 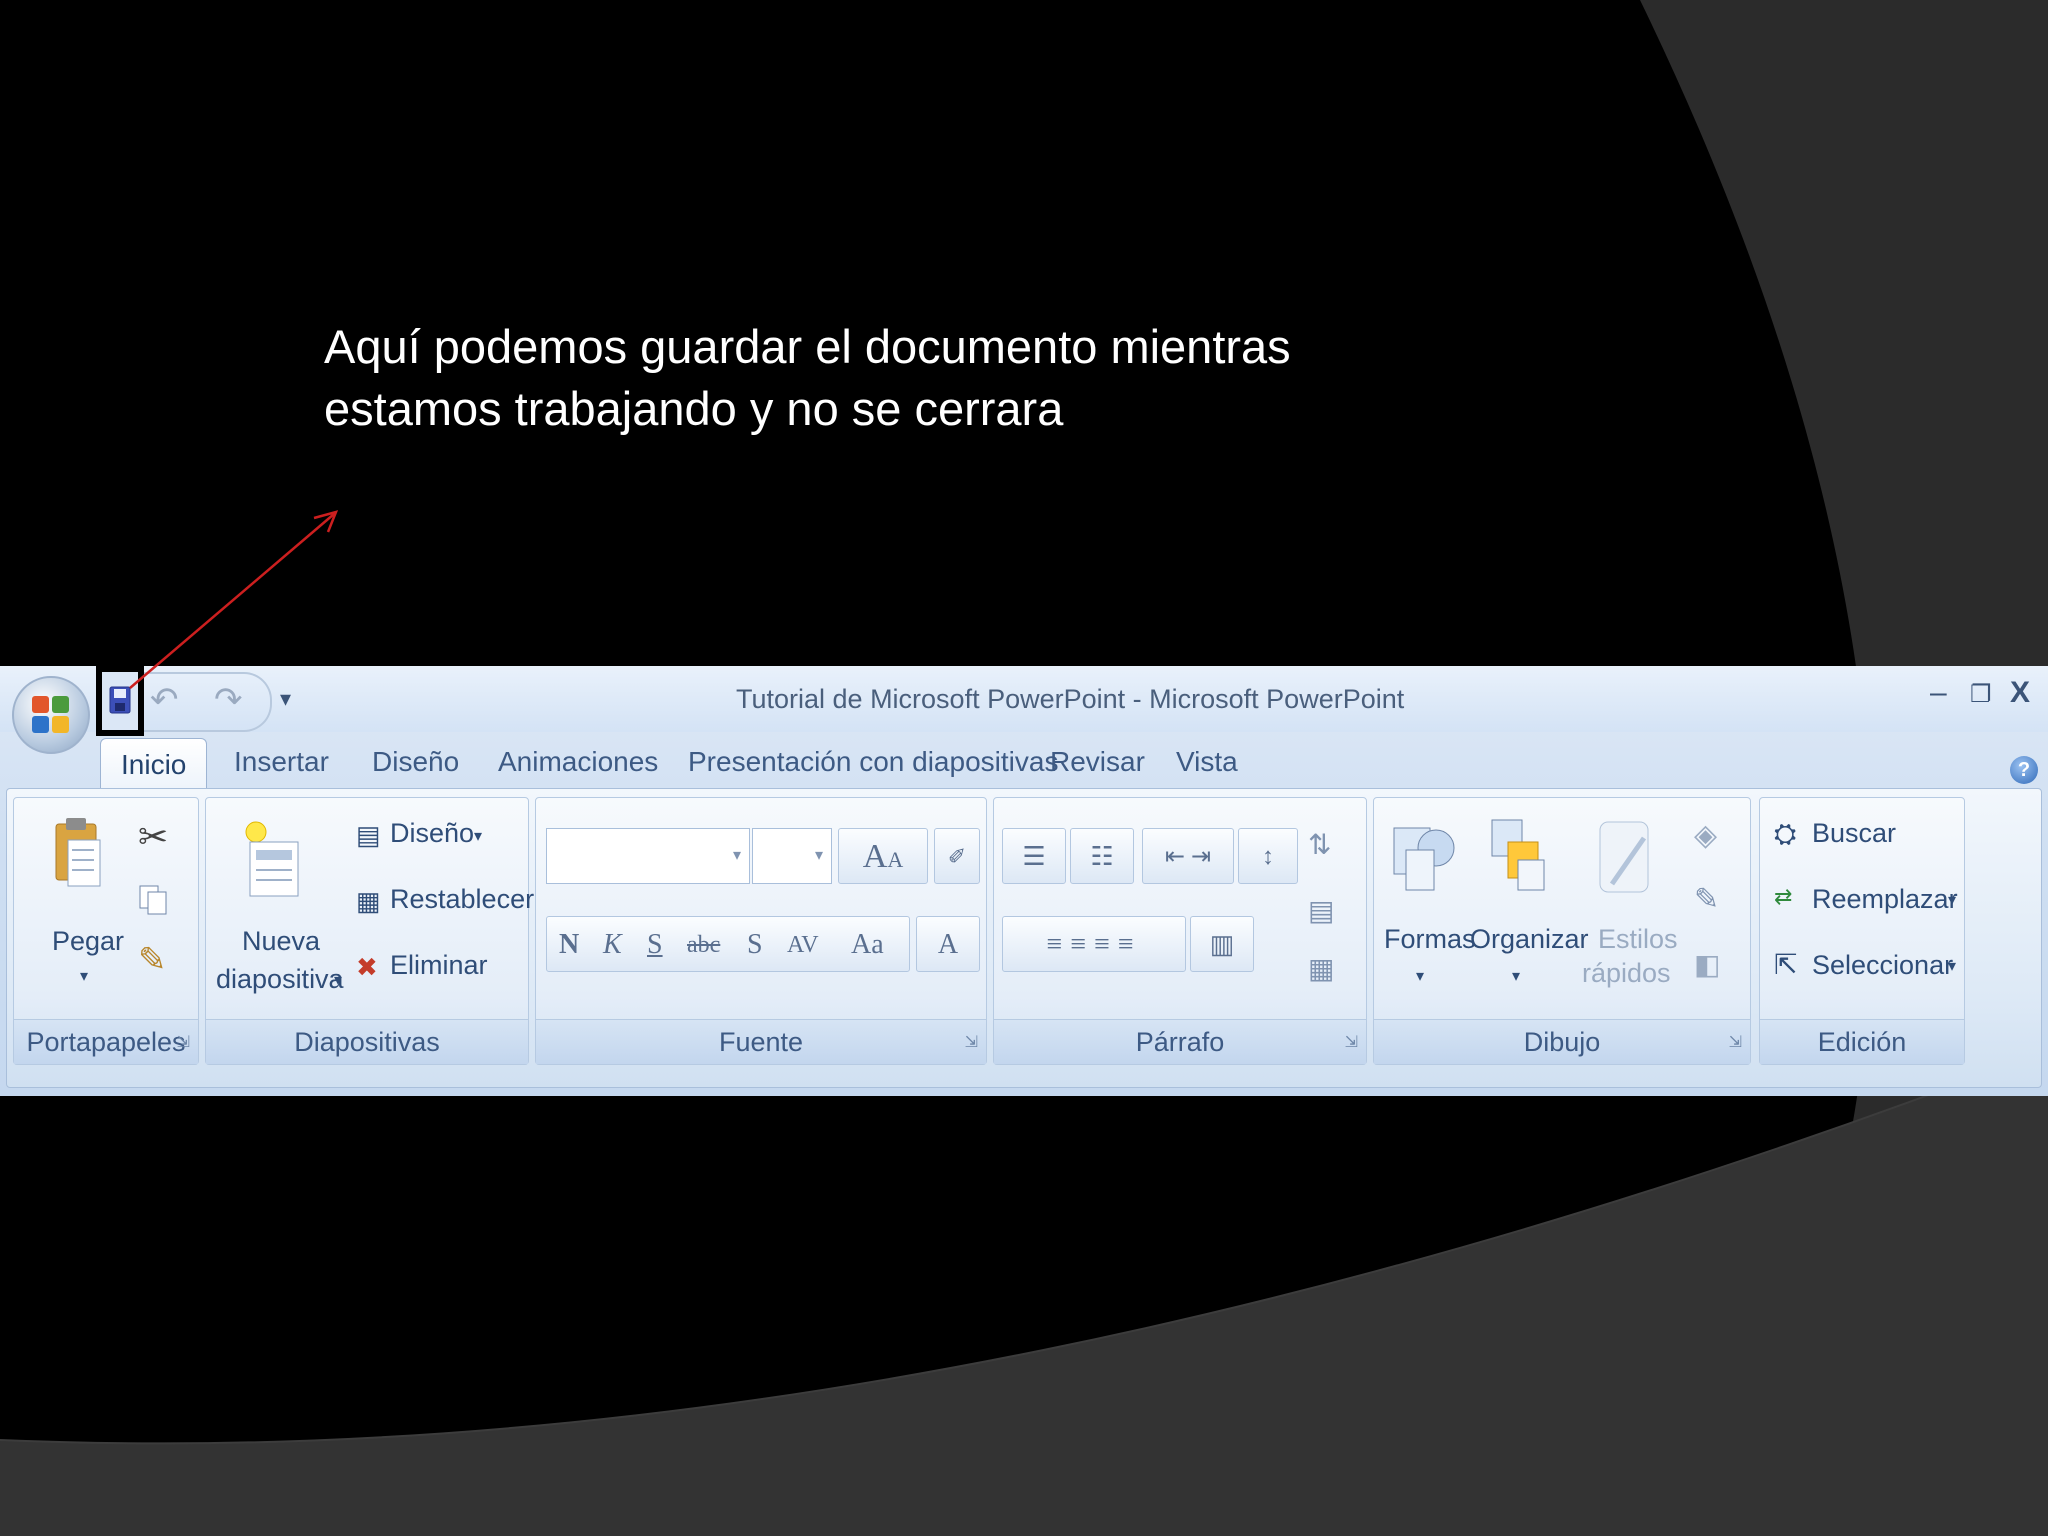 I want to click on bullets-icon: ☰, so click(x=1034, y=856).